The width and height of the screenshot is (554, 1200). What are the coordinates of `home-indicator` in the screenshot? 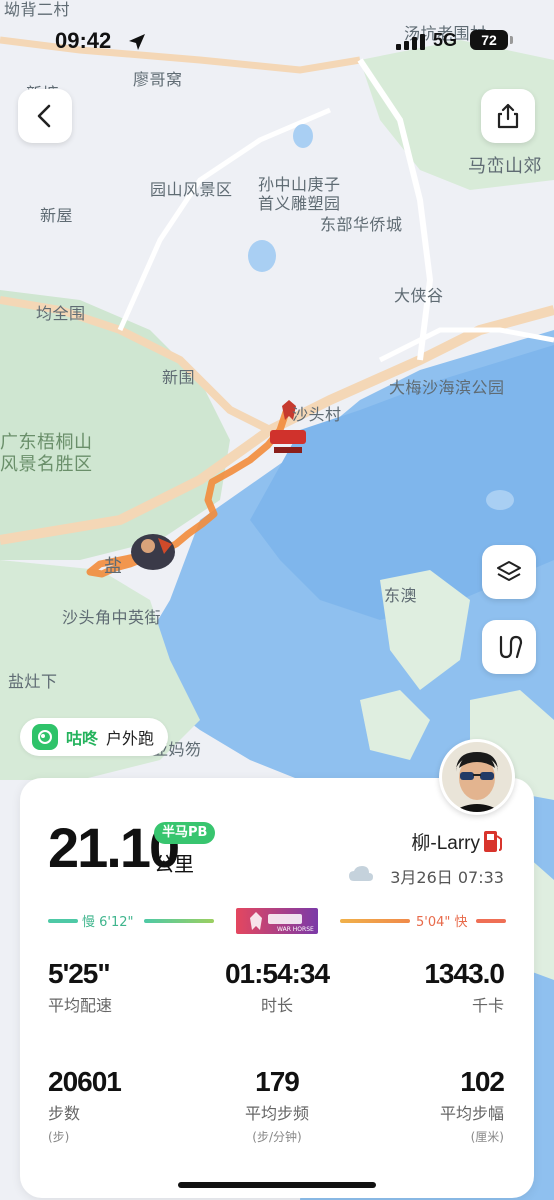 It's located at (277, 1185).